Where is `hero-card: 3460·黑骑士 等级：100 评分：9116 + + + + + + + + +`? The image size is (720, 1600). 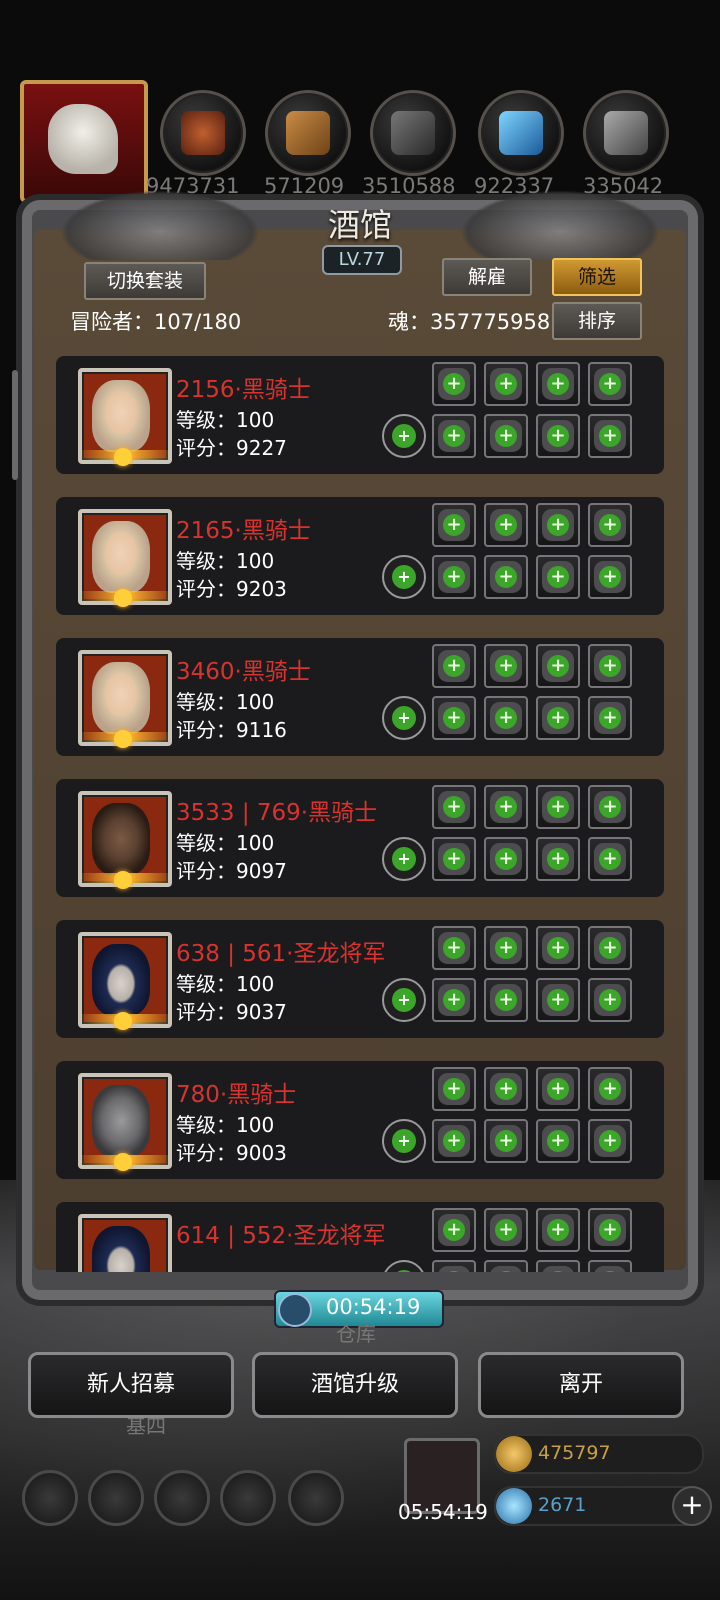
hero-card: 3460·黑骑士 等级：100 评分：9116 + + + + + + + + + is located at coordinates (360, 697).